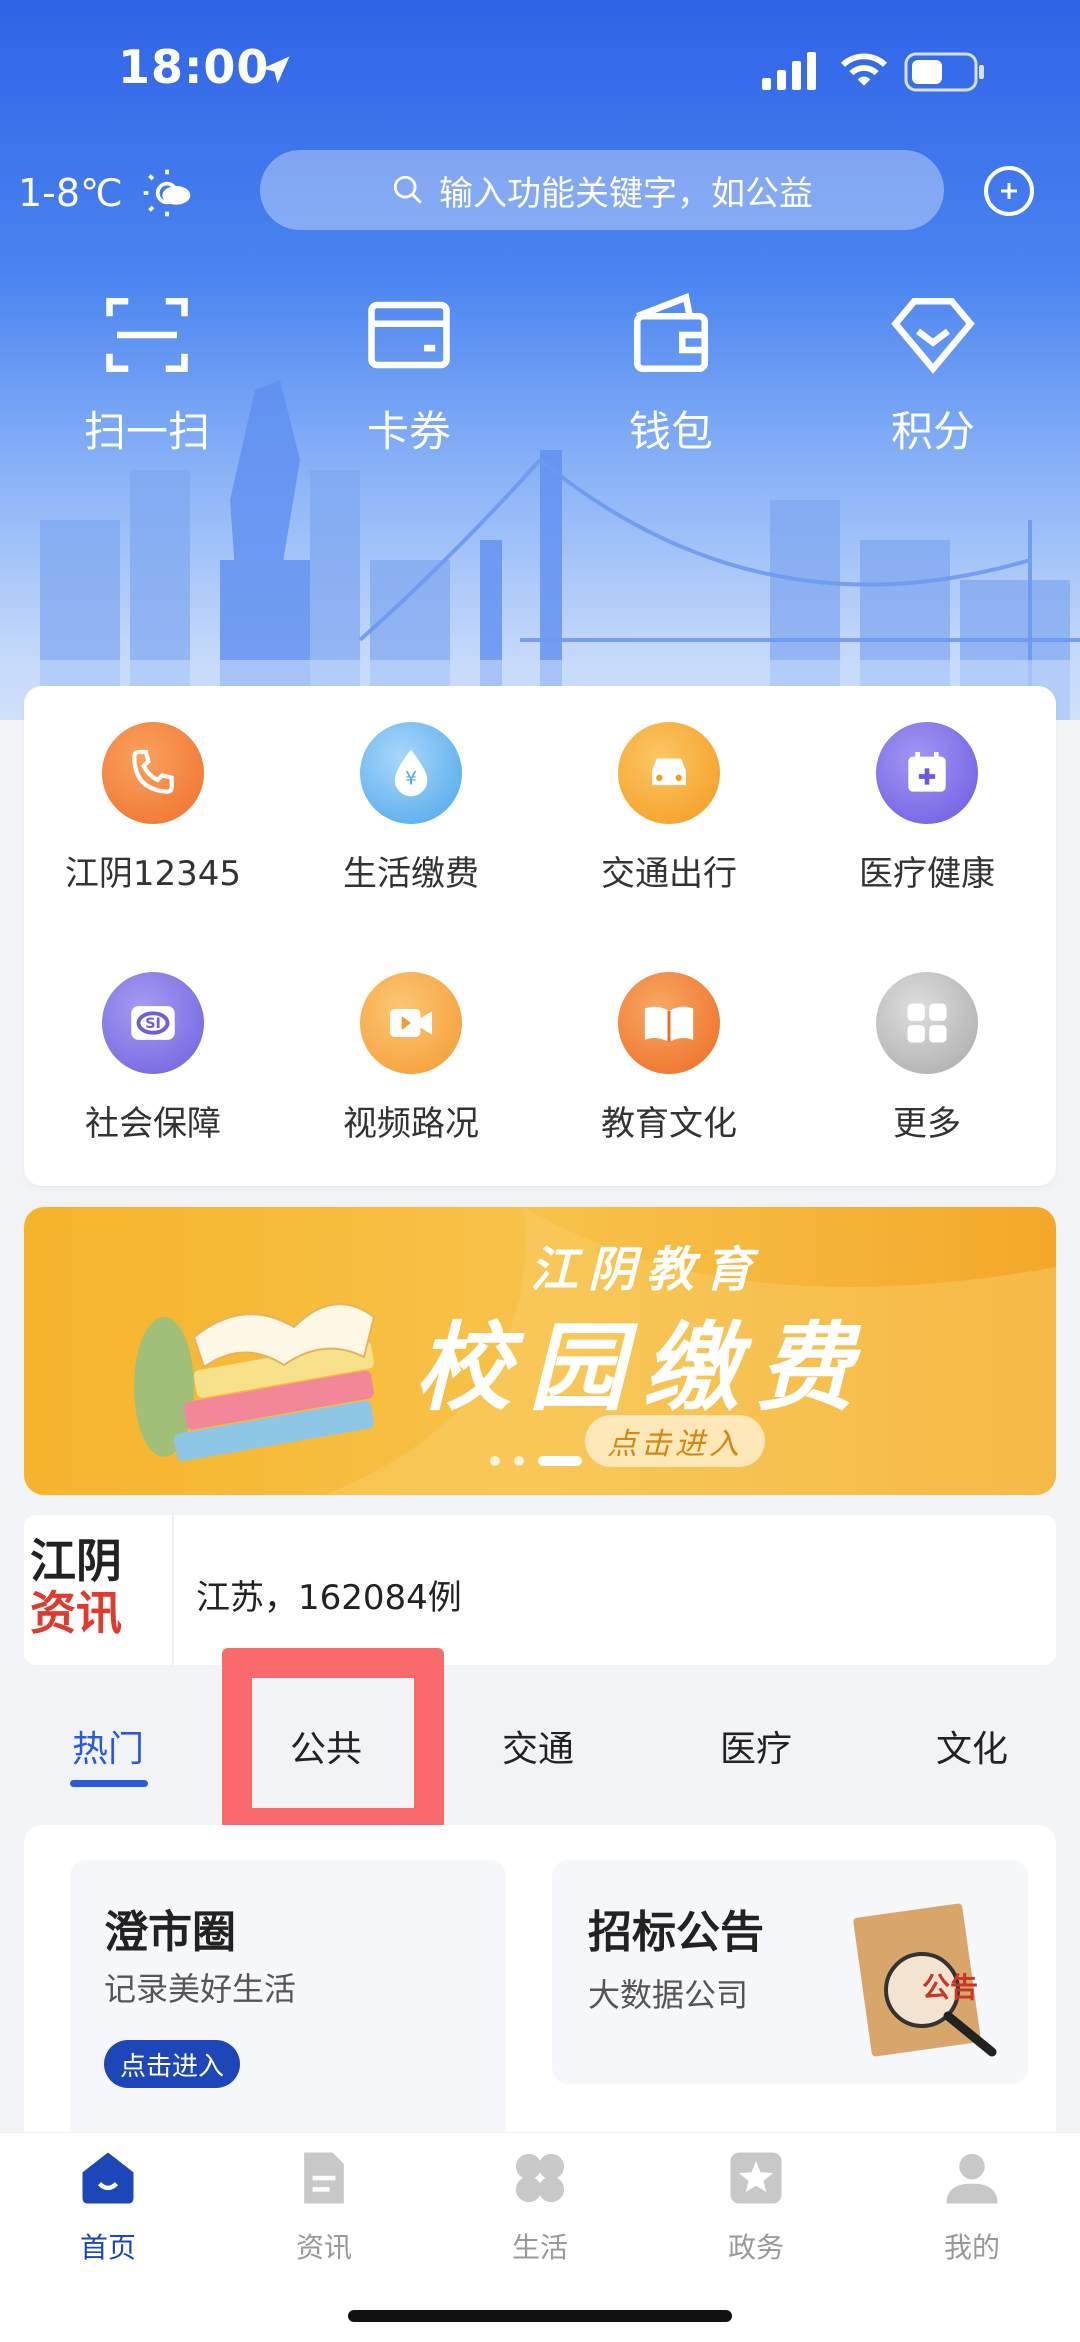 The image size is (1080, 2342). Describe the element at coordinates (167, 193) in the screenshot. I see `sun-cloud-icon` at that location.